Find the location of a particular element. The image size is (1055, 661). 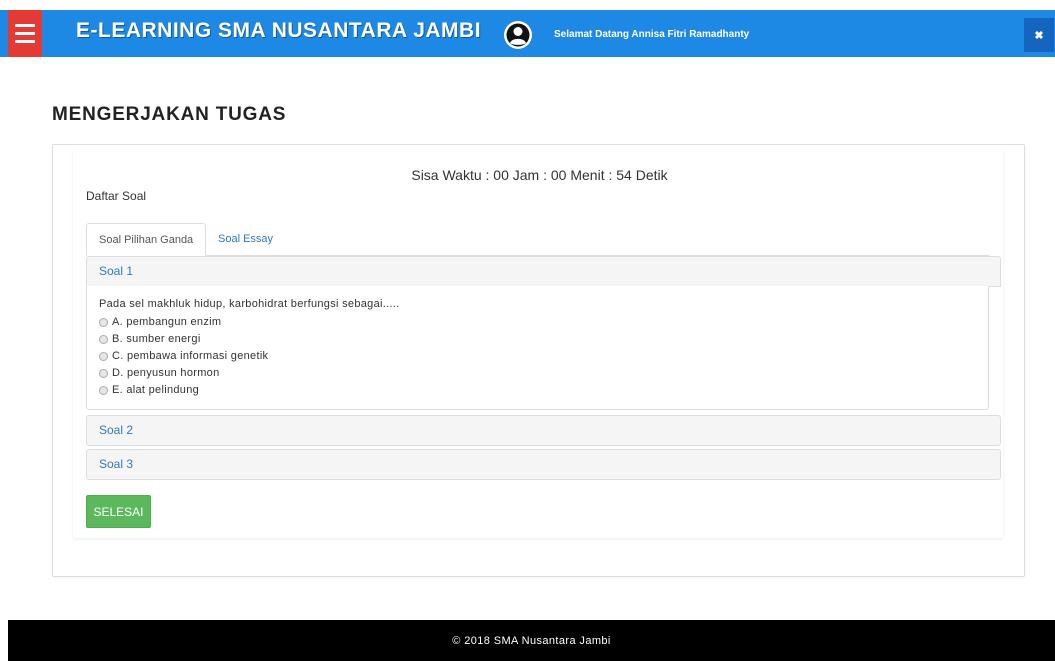

tab-essay: Soal Essay is located at coordinates (245, 239).